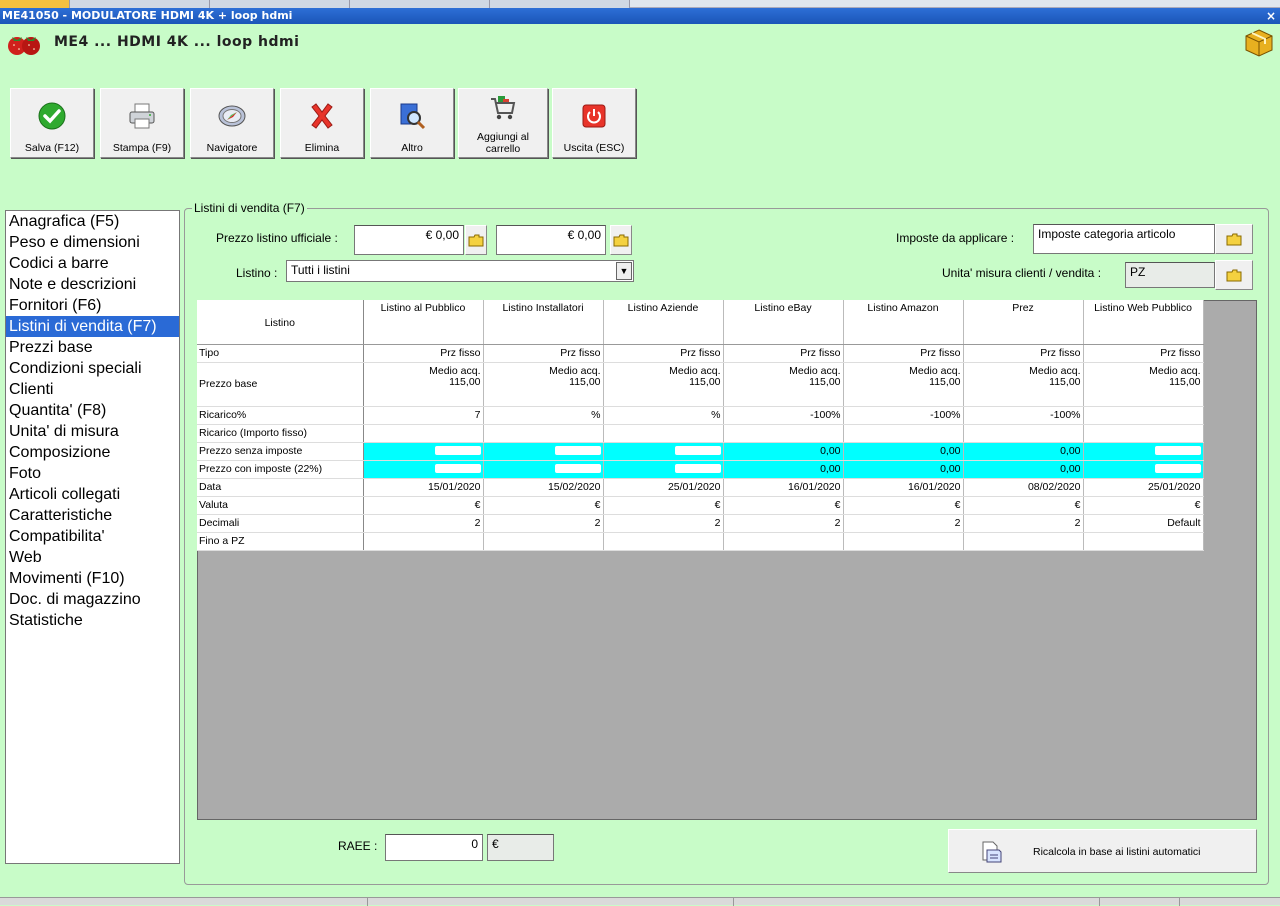 Image resolution: width=1280 pixels, height=906 pixels. Describe the element at coordinates (142, 123) in the screenshot. I see `print-button: Stampa (F9)` at that location.